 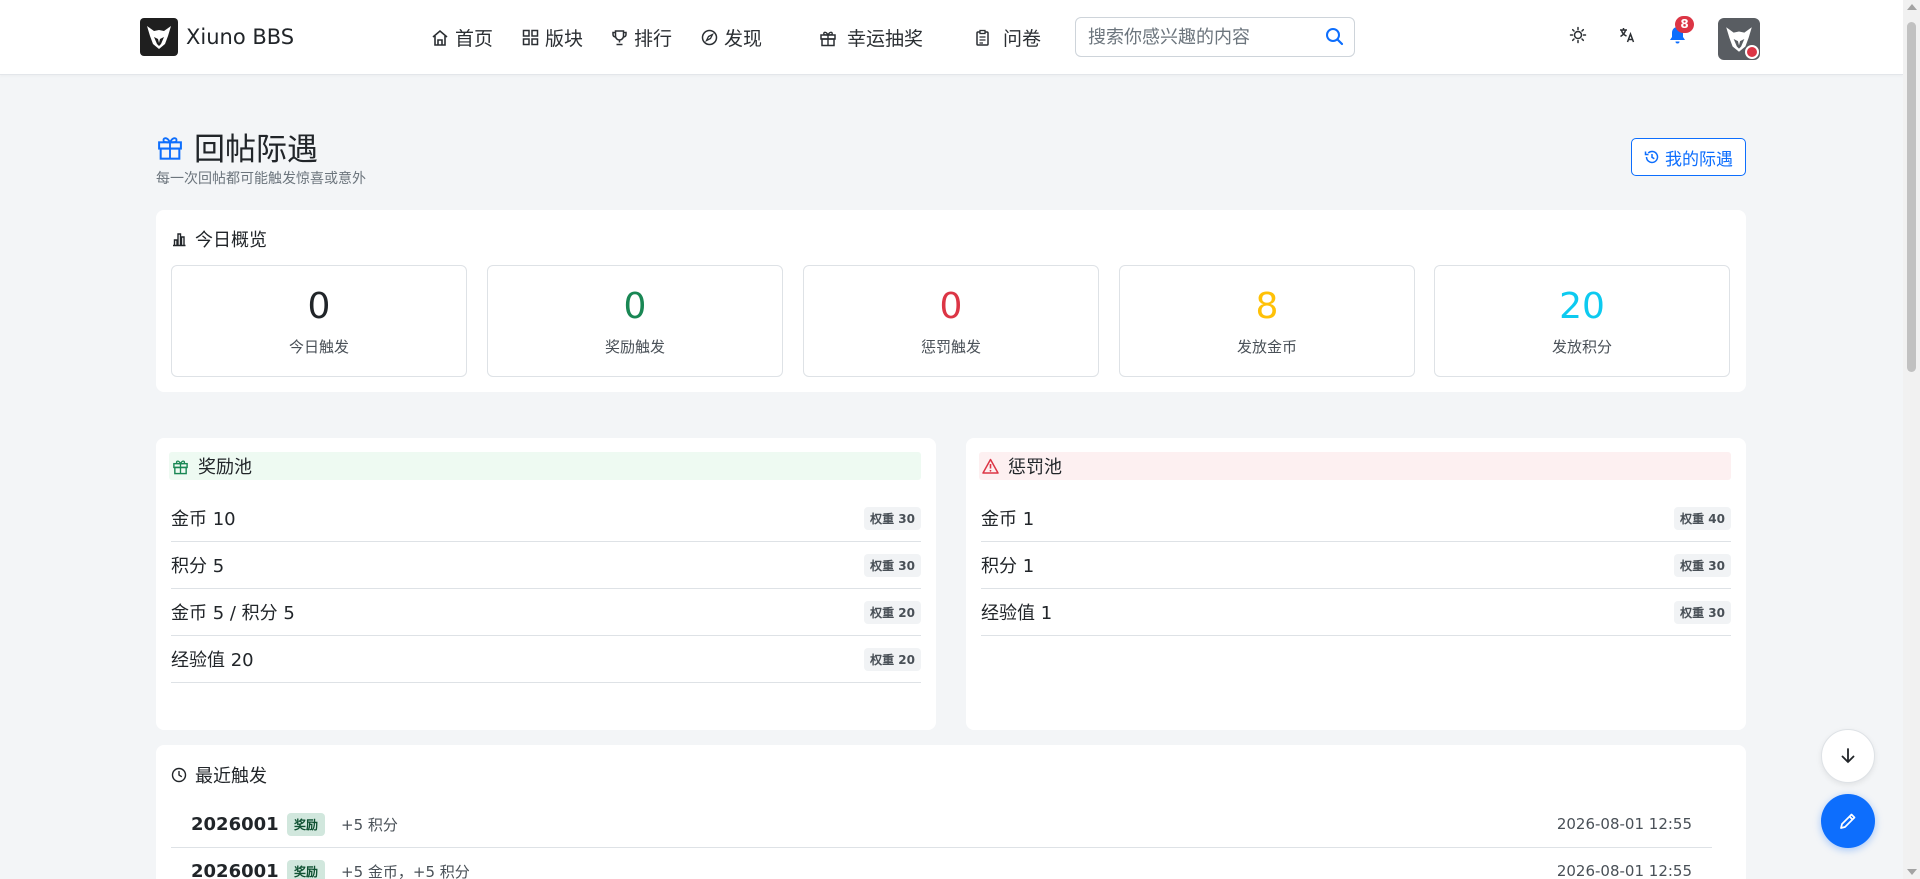 What do you see at coordinates (950, 347) in the screenshot?
I see `stat-label: 惩罚触发` at bounding box center [950, 347].